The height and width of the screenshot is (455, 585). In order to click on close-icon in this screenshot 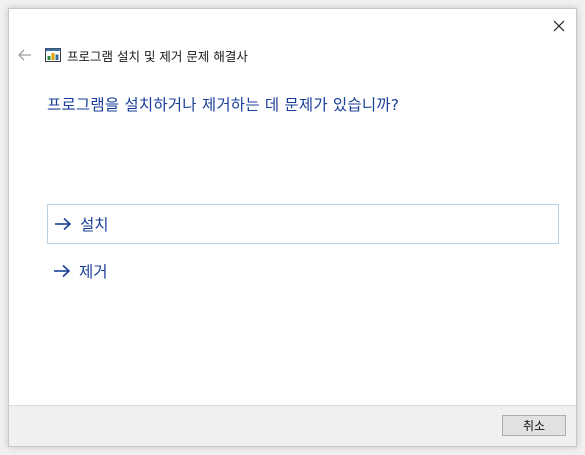, I will do `click(559, 26)`.